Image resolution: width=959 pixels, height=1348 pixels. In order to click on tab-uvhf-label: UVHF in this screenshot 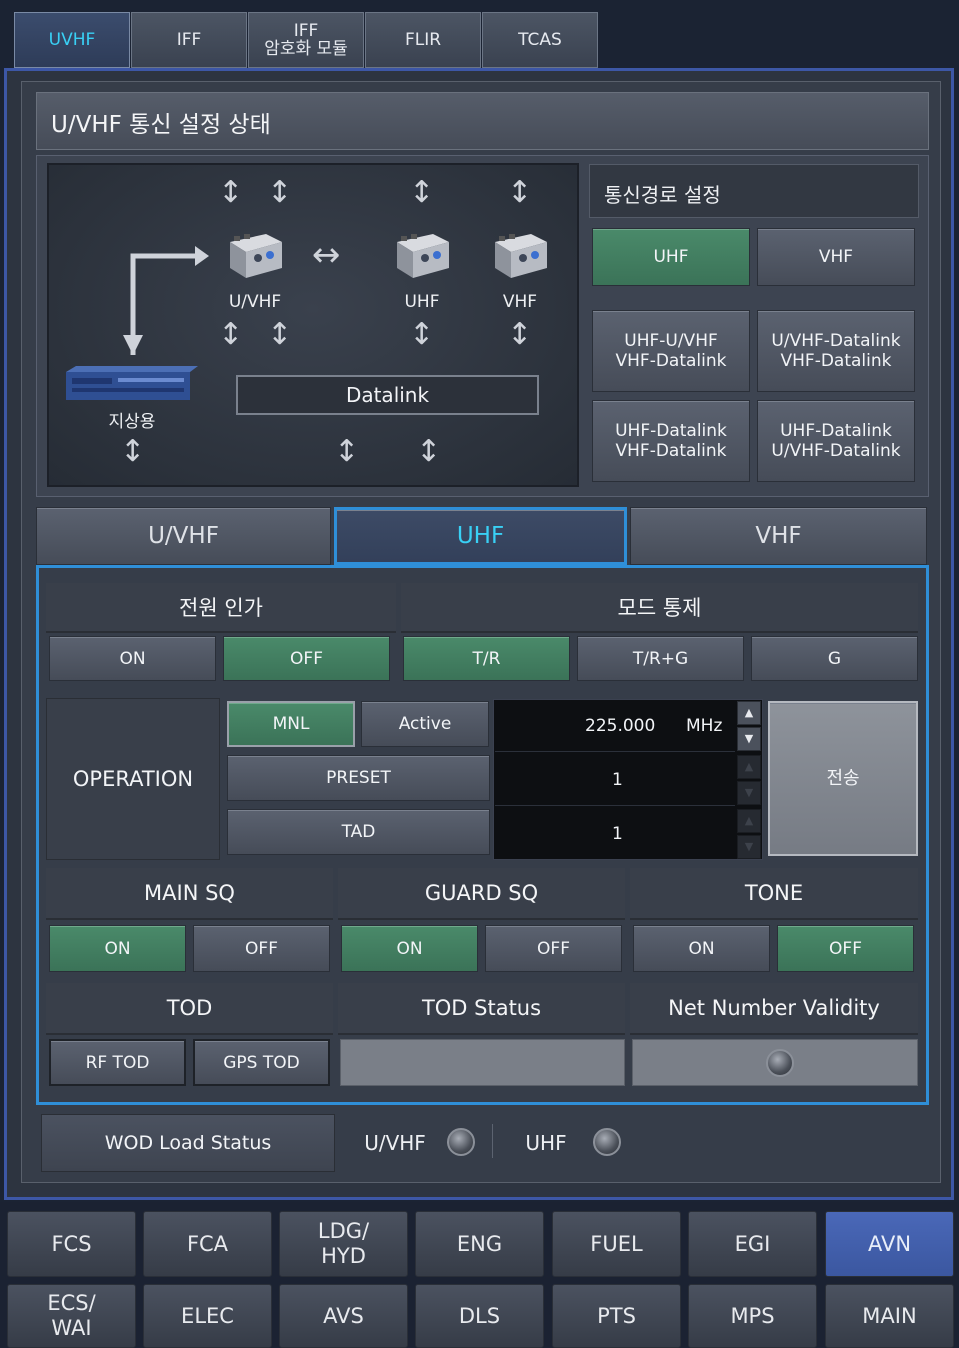, I will do `click(72, 40)`.